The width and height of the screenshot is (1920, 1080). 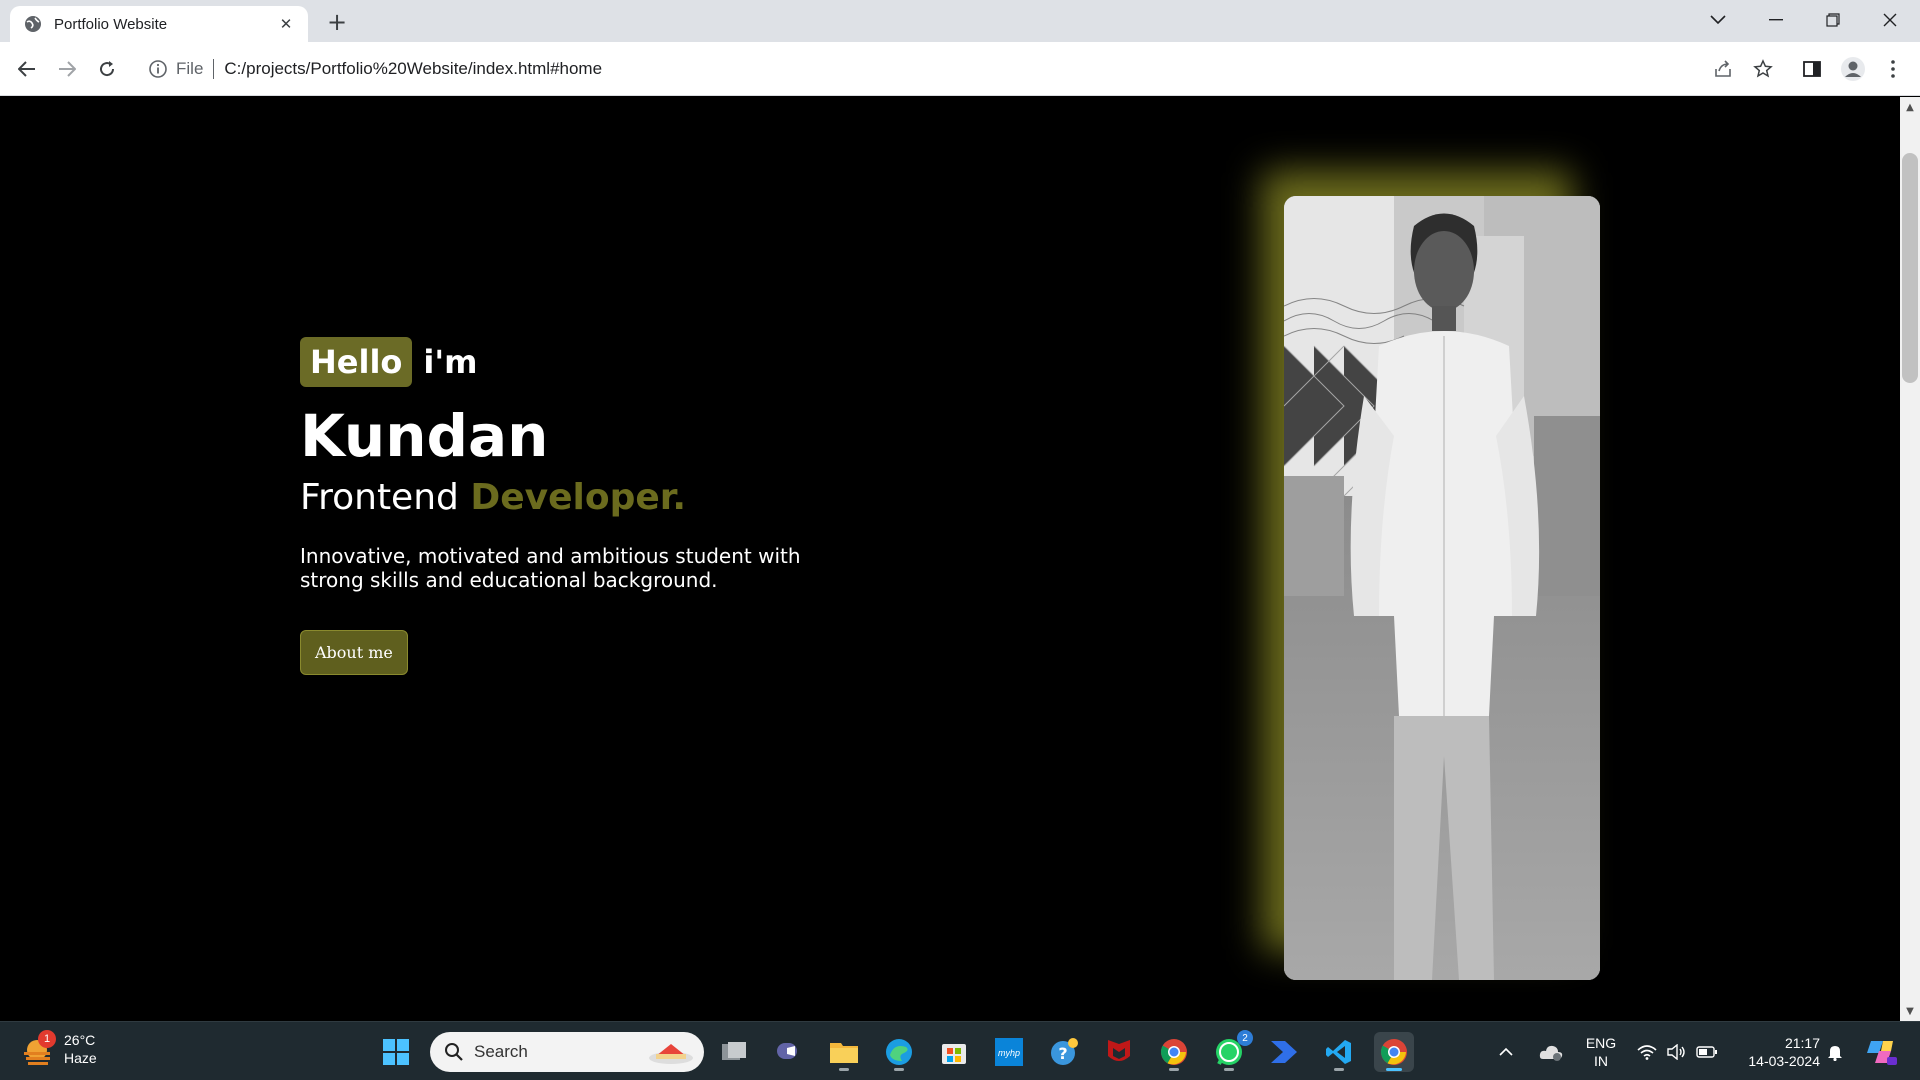 I want to click on scroll-up-arrow: ▲, so click(x=1910, y=107).